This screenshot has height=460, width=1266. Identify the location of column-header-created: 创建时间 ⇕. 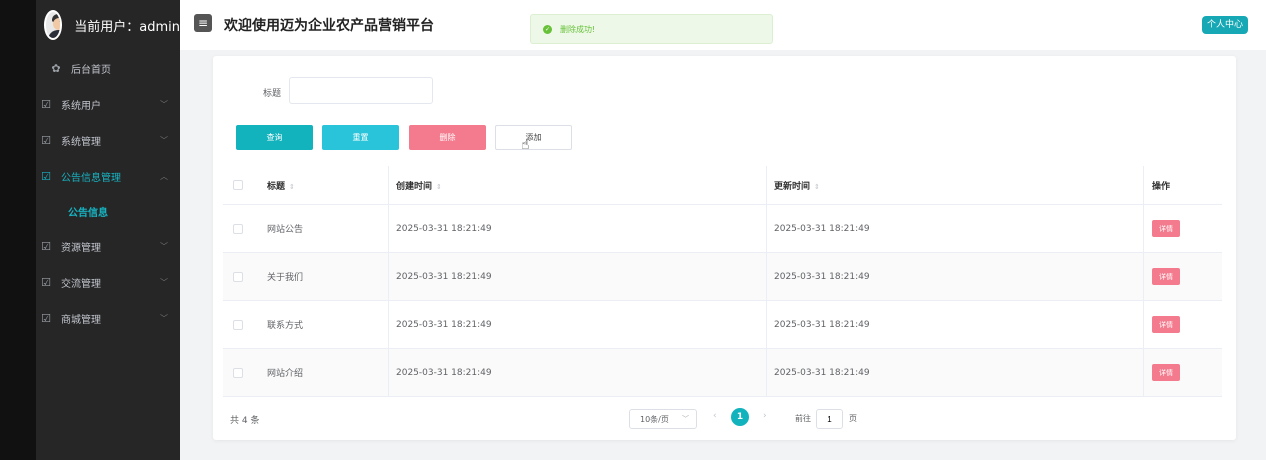
(419, 185).